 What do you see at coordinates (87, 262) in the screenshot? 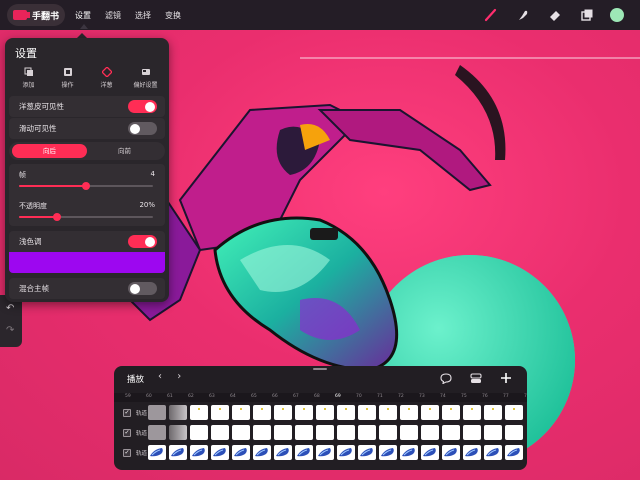
I see `tint-color-swatch` at bounding box center [87, 262].